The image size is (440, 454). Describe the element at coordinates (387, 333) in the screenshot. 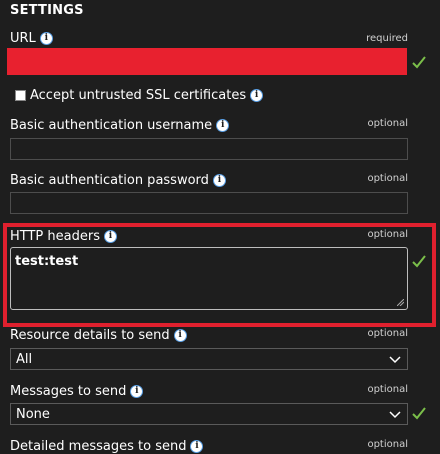

I see `resource-details-optional-tag: optional` at that location.